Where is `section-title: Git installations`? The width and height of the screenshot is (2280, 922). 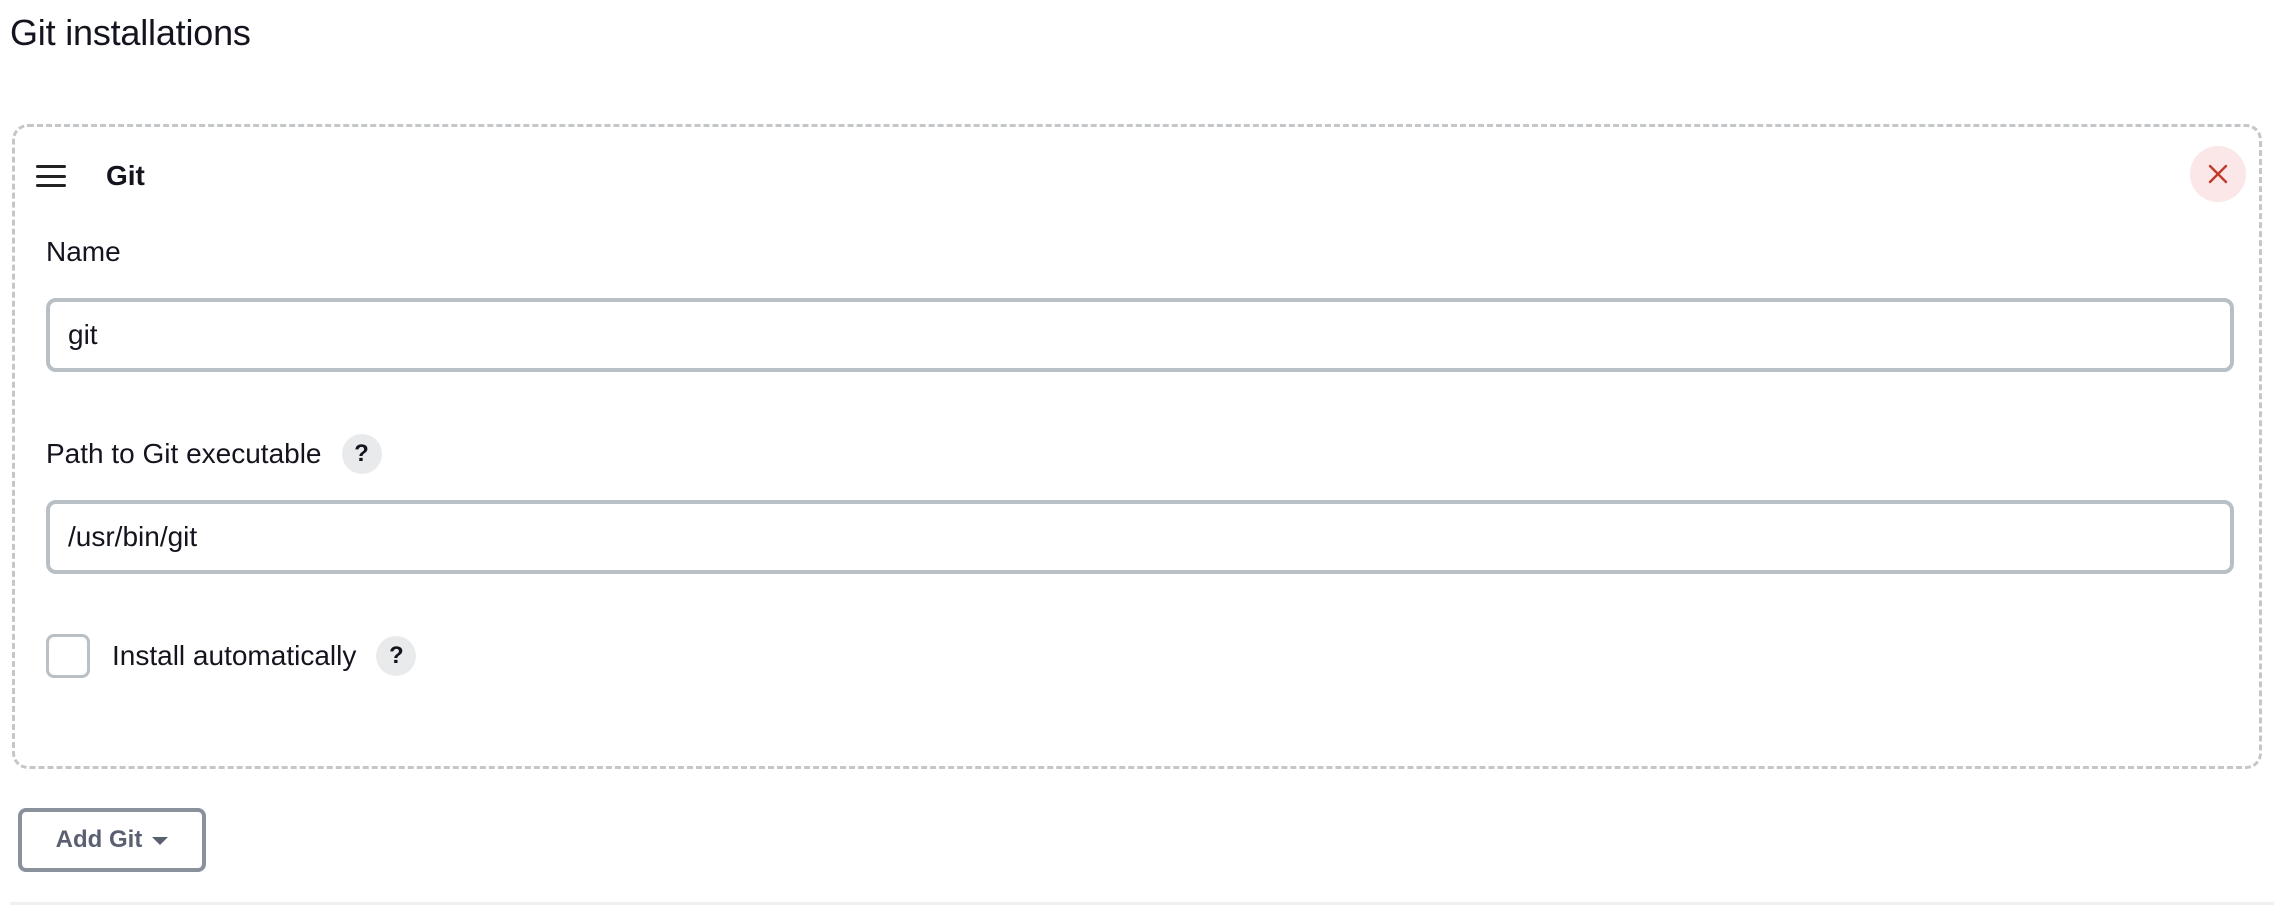
section-title: Git installations is located at coordinates (130, 32).